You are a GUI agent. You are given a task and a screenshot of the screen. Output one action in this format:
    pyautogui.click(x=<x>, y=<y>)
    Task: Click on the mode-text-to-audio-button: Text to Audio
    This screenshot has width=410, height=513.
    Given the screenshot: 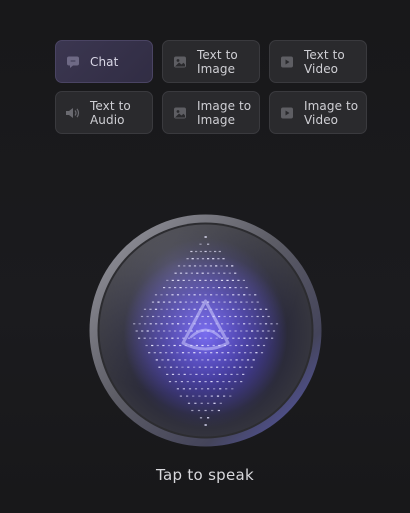 What is the action you would take?
    pyautogui.click(x=104, y=112)
    